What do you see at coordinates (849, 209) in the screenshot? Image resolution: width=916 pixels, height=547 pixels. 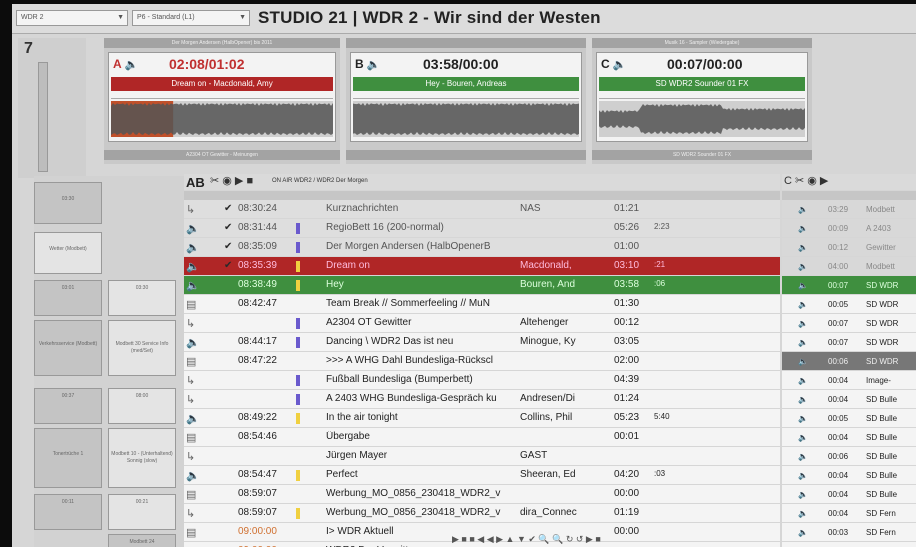 I see `right-list-row: 🔈 03:29 Modbett` at bounding box center [849, 209].